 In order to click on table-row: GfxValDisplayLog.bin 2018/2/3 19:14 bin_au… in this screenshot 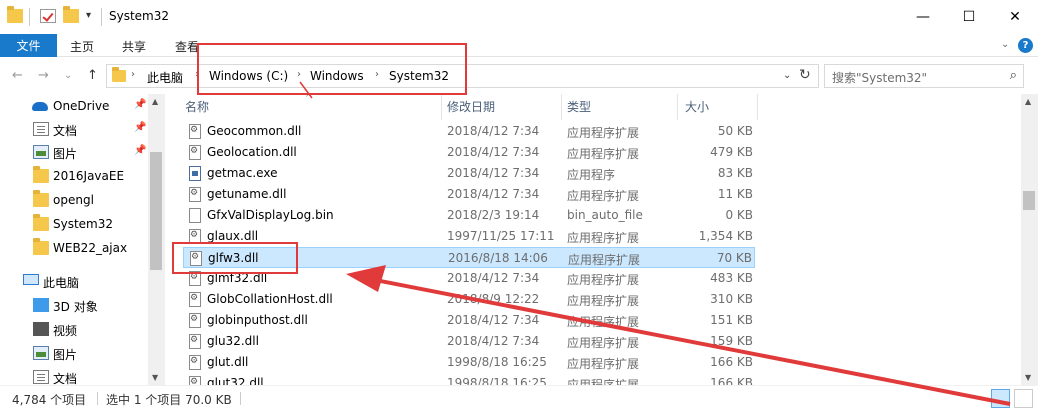, I will do `click(469, 215)`.